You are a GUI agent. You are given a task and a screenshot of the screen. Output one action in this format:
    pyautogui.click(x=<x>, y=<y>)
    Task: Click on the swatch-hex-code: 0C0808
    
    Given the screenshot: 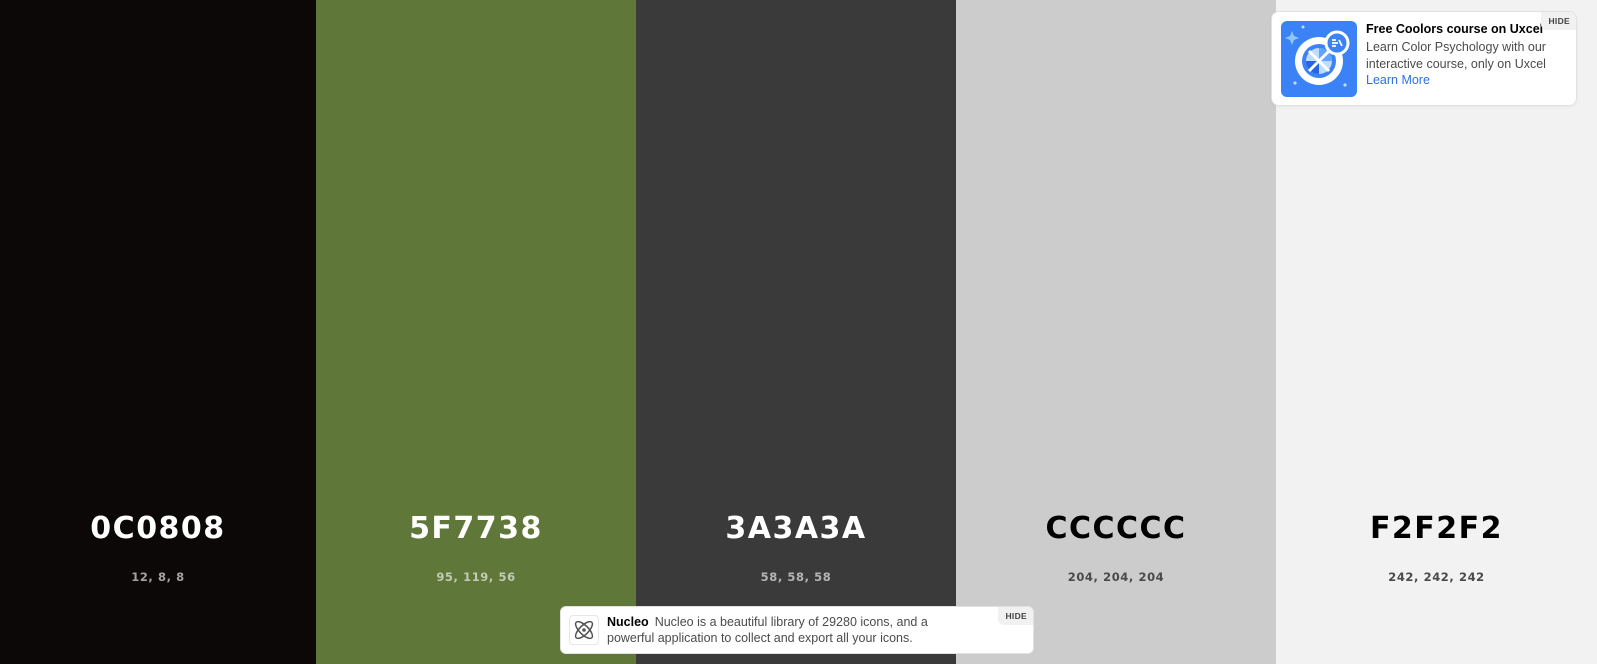 What is the action you would take?
    pyautogui.click(x=158, y=528)
    